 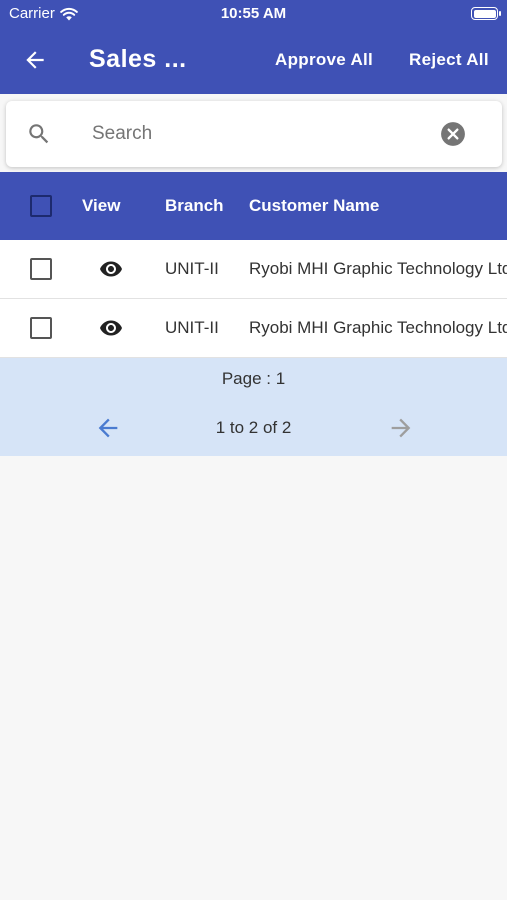 What do you see at coordinates (194, 206) in the screenshot?
I see `column-header-branch: Branch` at bounding box center [194, 206].